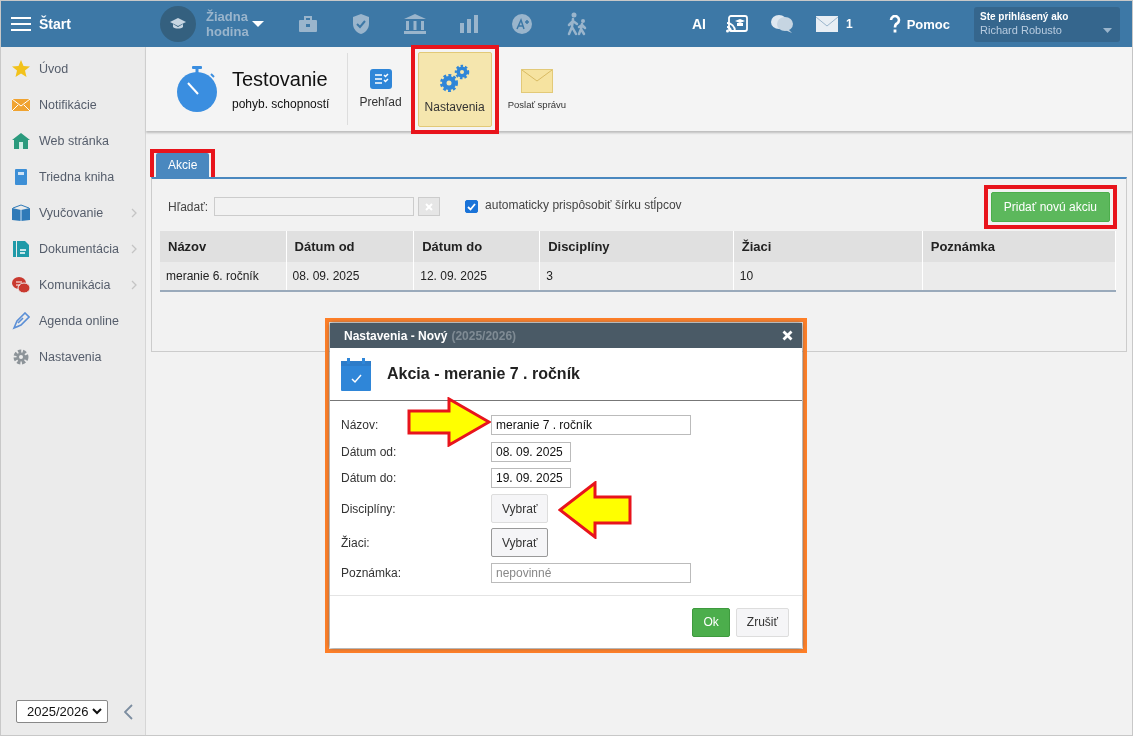  I want to click on open-book-icon, so click(21, 213).